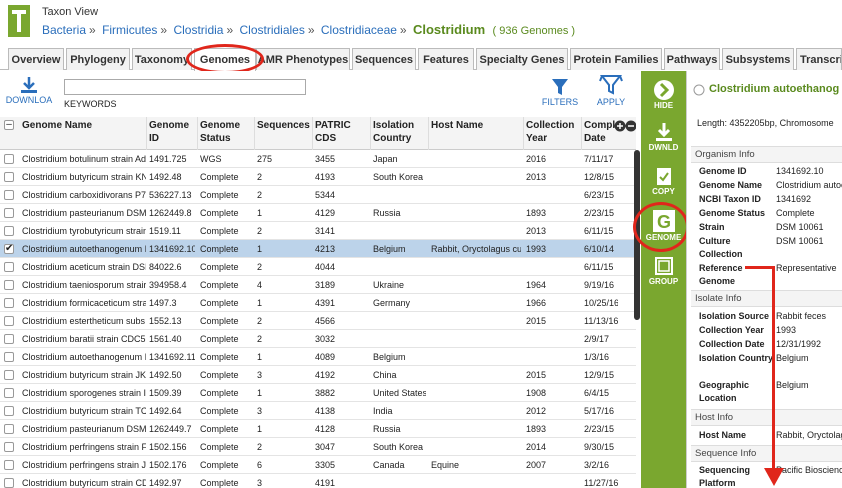 This screenshot has height=488, width=842. Describe the element at coordinates (599, 285) in the screenshot. I see `table-cell: 9/19/16` at that location.